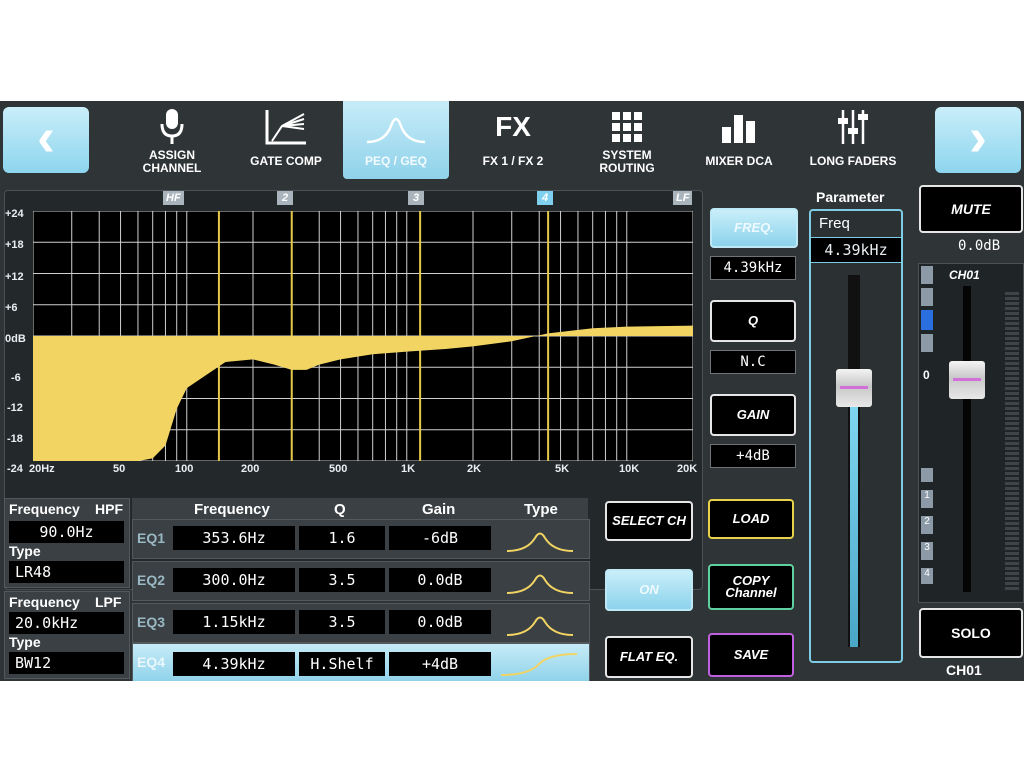  I want to click on x-tick: 100, so click(184, 469).